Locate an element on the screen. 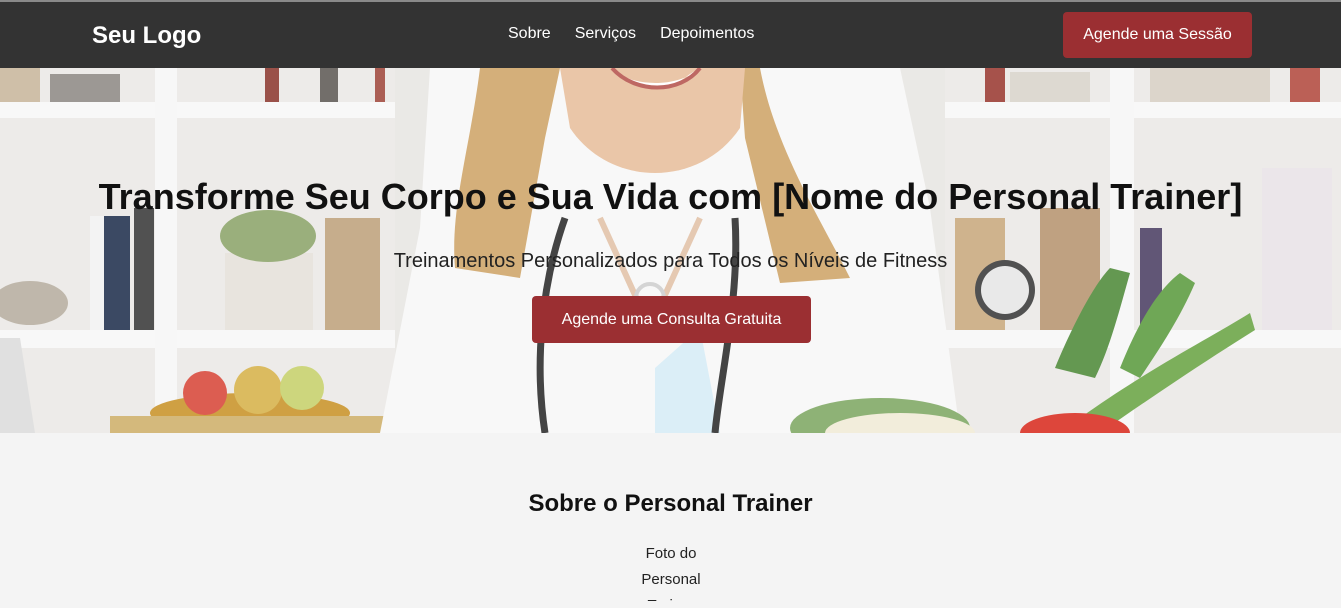 The height and width of the screenshot is (608, 1341). trainer-photo: Foto do Personal Trainer is located at coordinates (671, 571).